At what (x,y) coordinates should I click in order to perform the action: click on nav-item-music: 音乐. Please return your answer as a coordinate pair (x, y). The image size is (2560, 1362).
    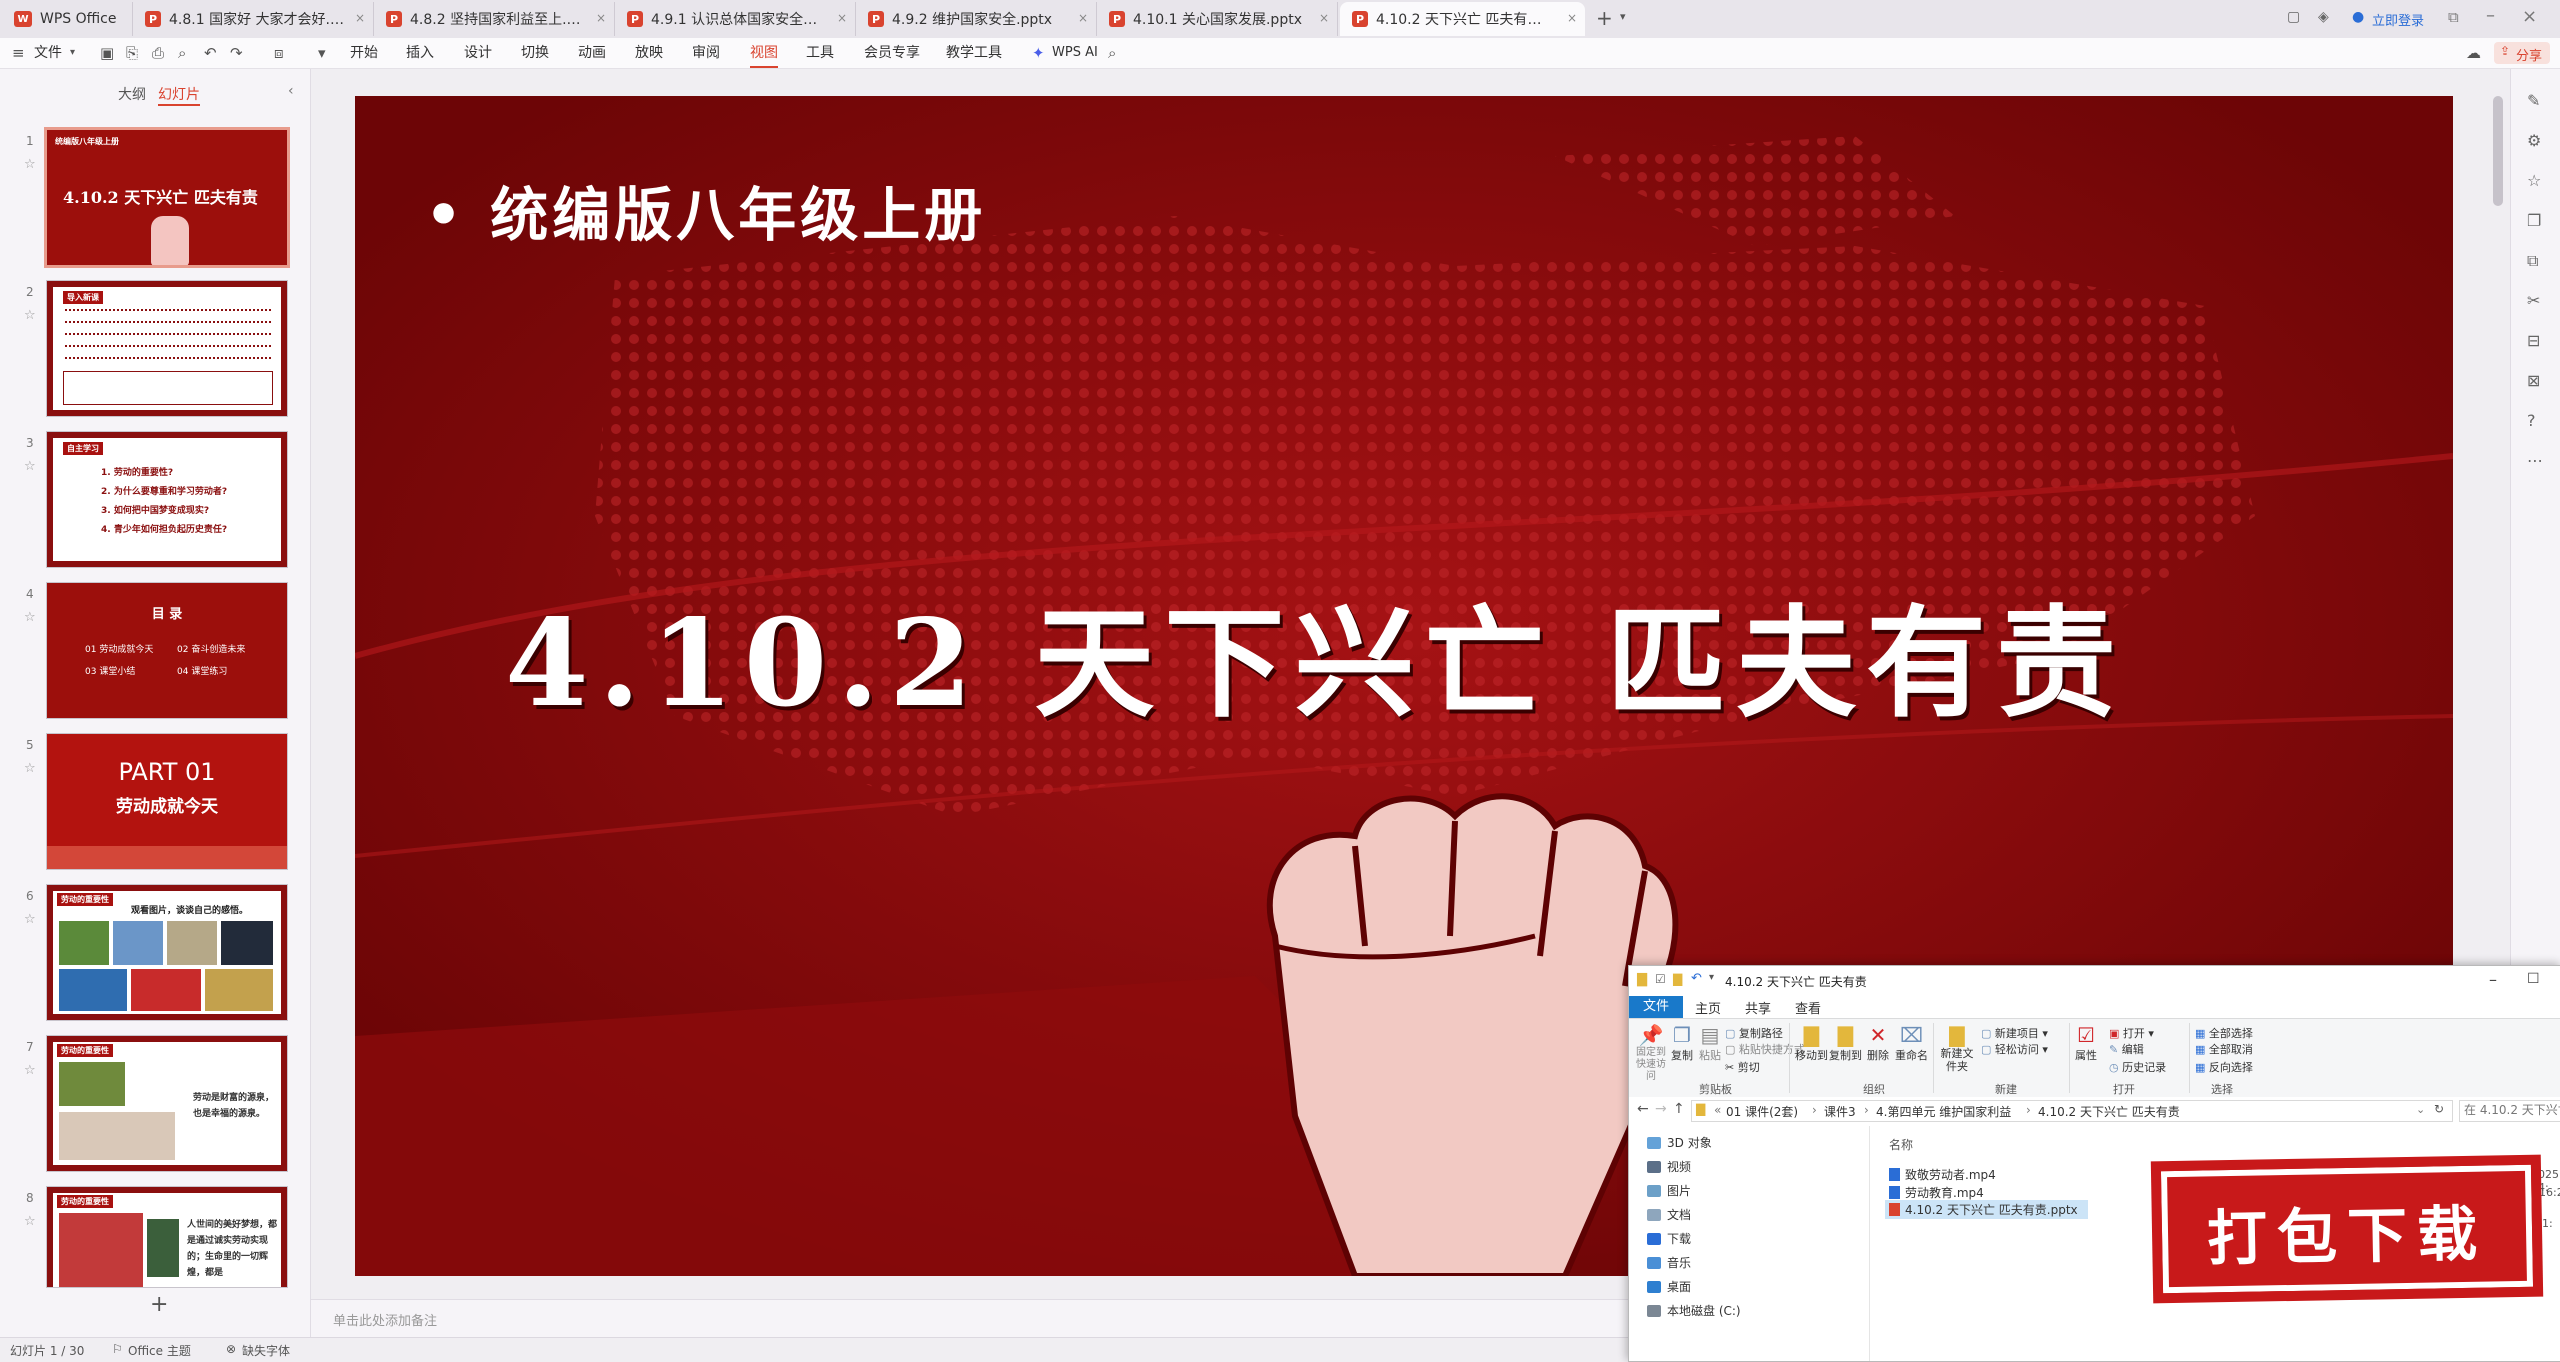
    Looking at the image, I should click on (1669, 1262).